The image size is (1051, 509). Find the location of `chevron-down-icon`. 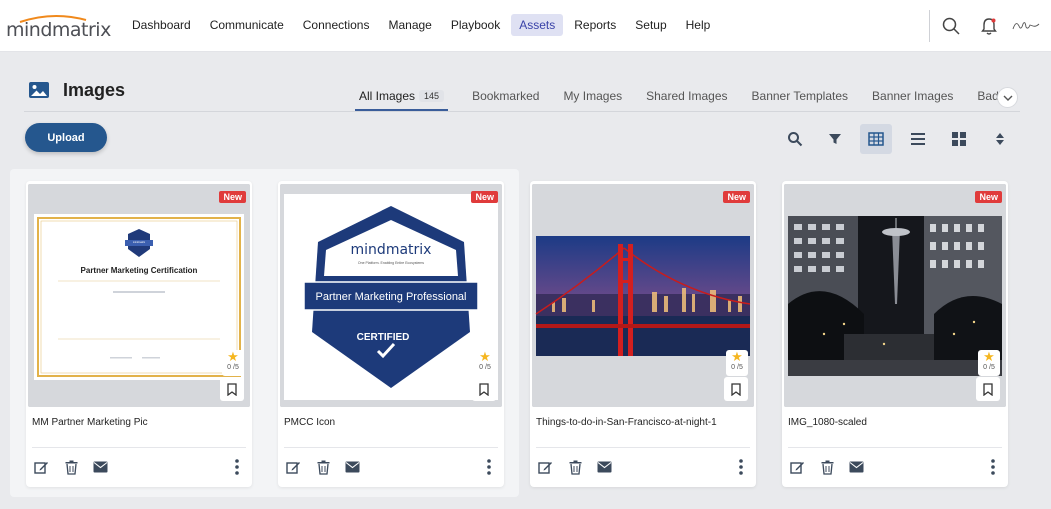

chevron-down-icon is located at coordinates (1007, 97).